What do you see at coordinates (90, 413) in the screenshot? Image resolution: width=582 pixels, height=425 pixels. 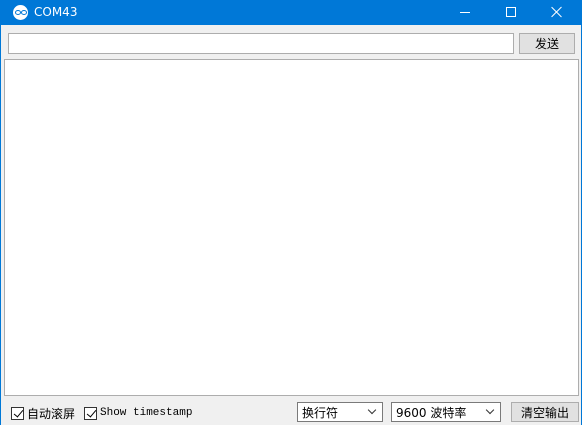 I see `timestamp-checkbox` at bounding box center [90, 413].